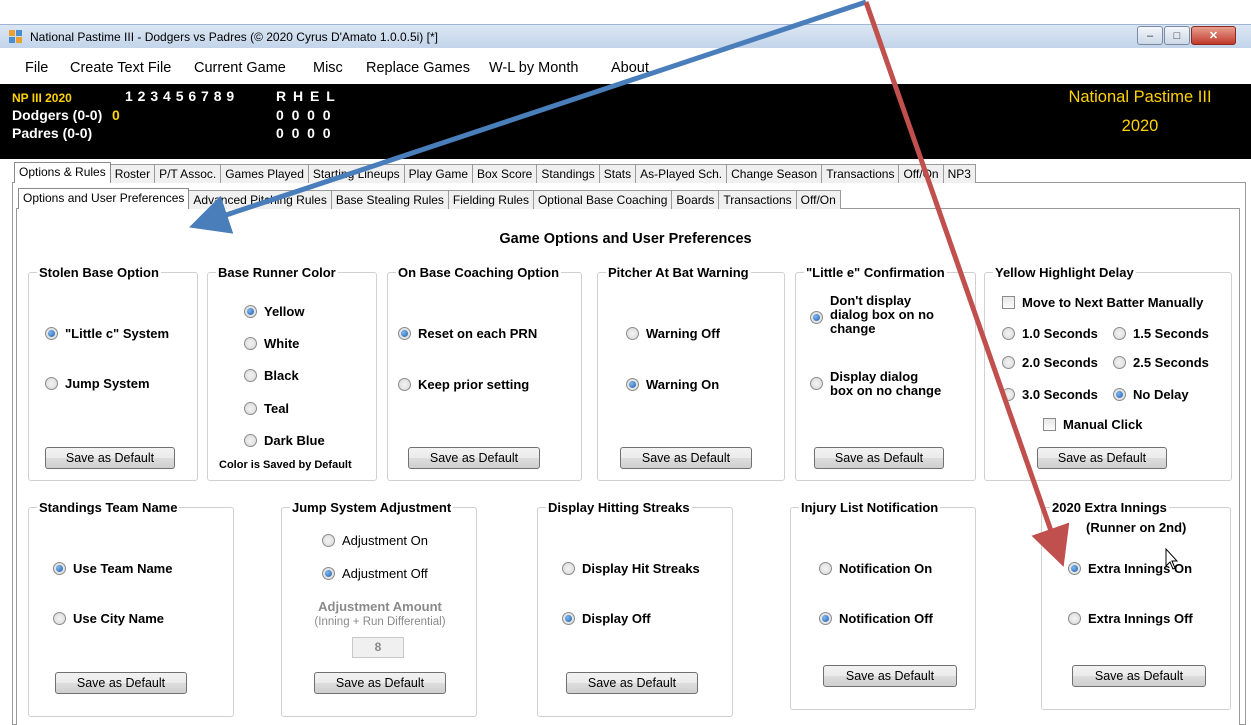  Describe the element at coordinates (120, 68) in the screenshot. I see `menu-create-text-file: Create Text File` at that location.